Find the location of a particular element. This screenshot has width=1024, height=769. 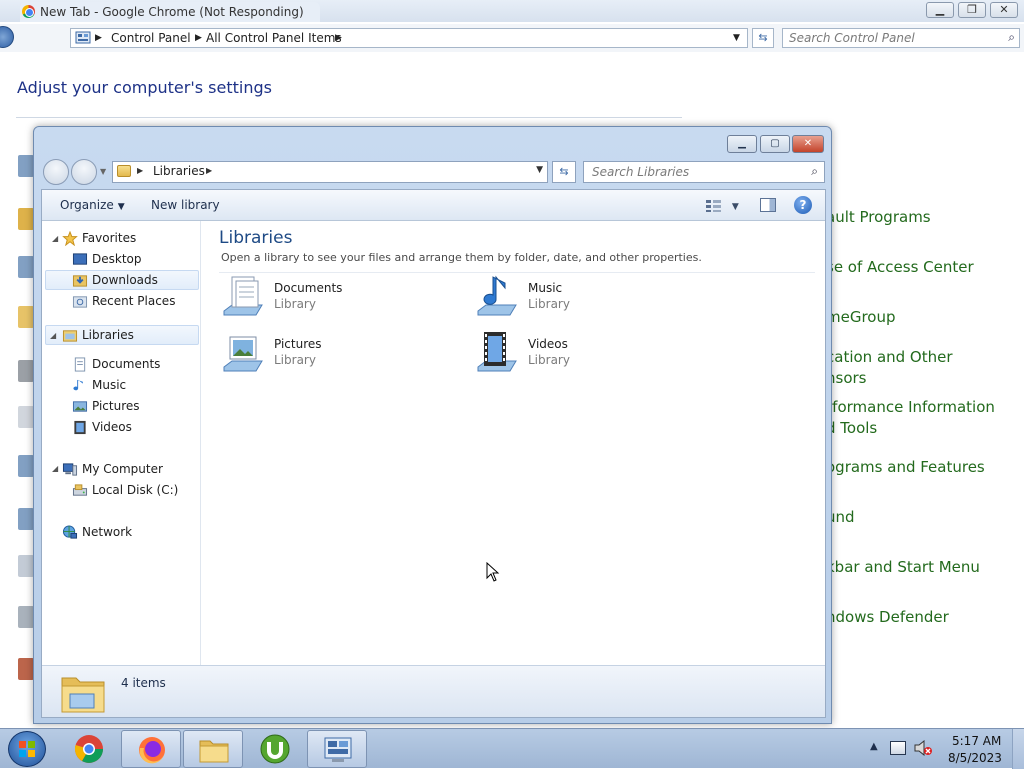

nav-recent-places-label: Recent Places is located at coordinates (134, 301).